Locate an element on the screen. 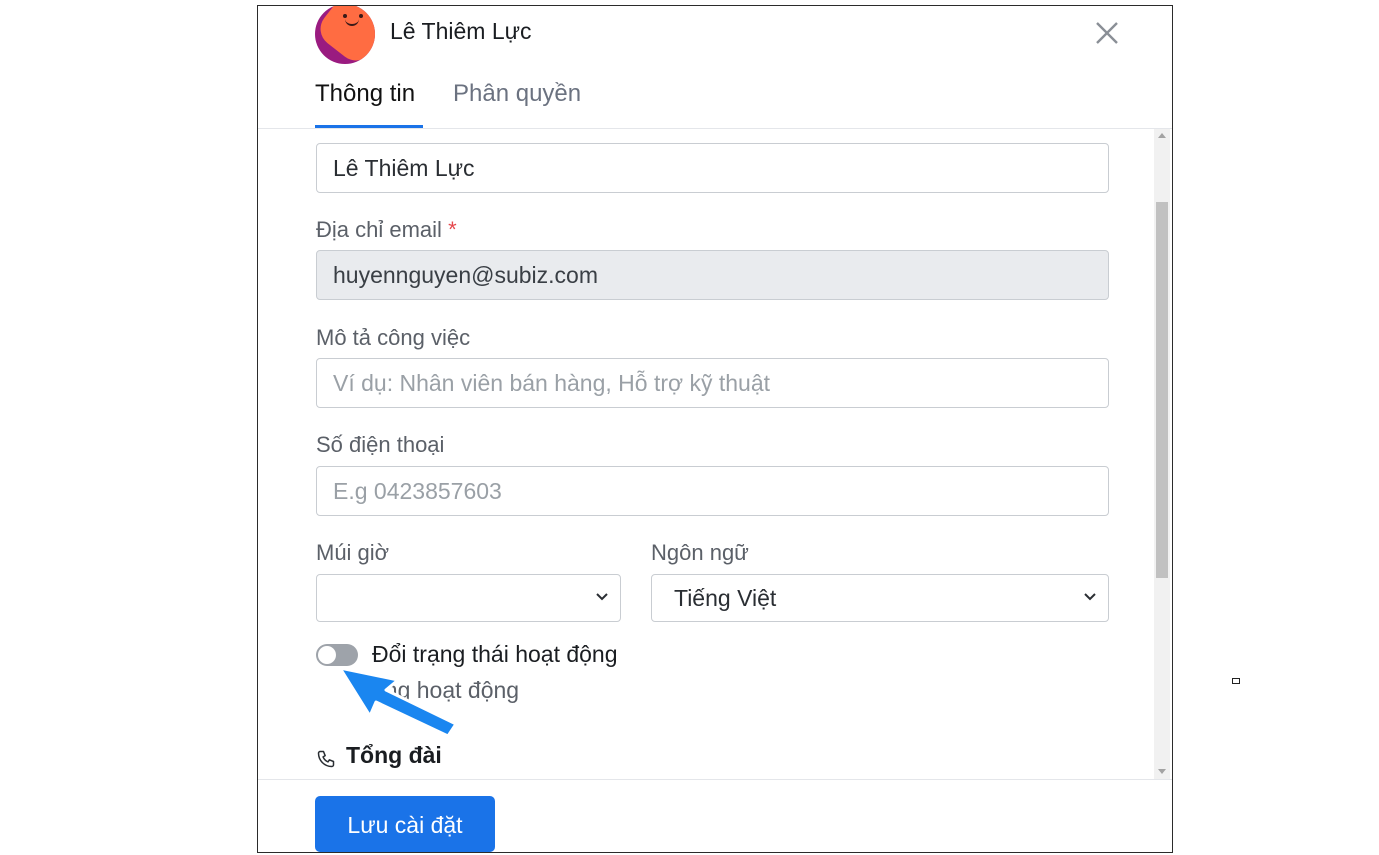  modal-header: Lê Thiêm Lực Thông tin Phân quyền is located at coordinates (715, 67).